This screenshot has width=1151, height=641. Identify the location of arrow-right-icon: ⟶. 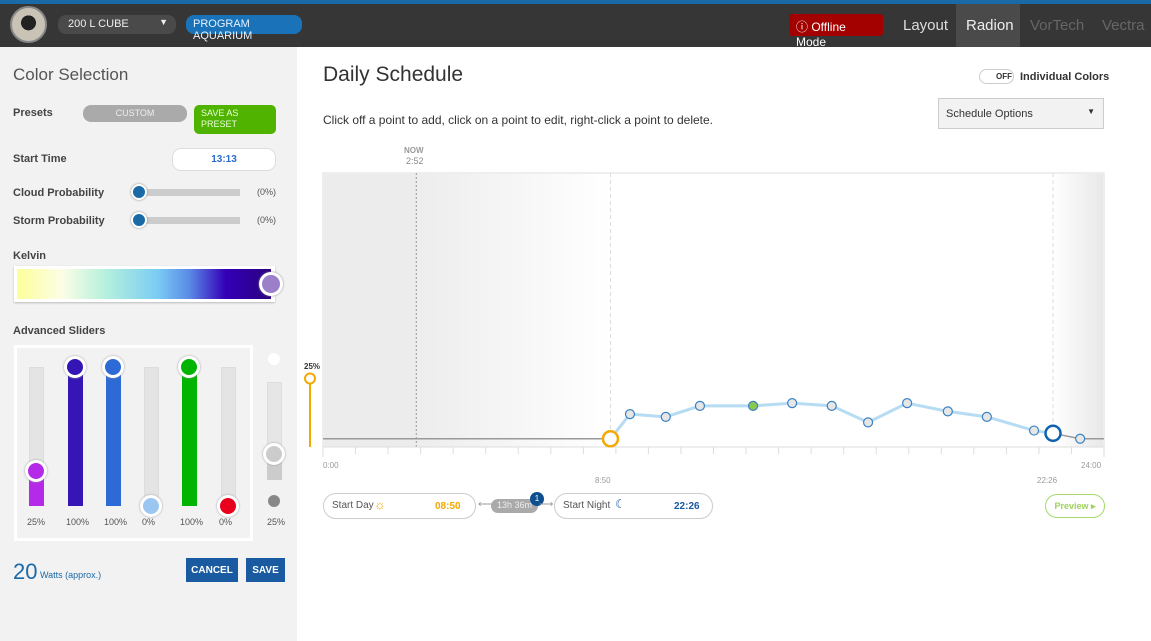
(546, 504).